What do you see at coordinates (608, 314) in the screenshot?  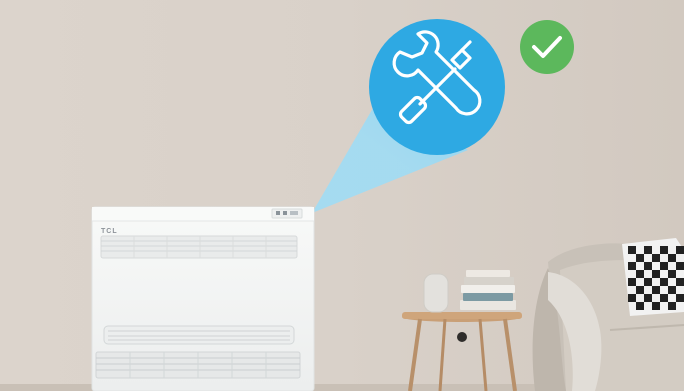 I see `armchair` at bounding box center [608, 314].